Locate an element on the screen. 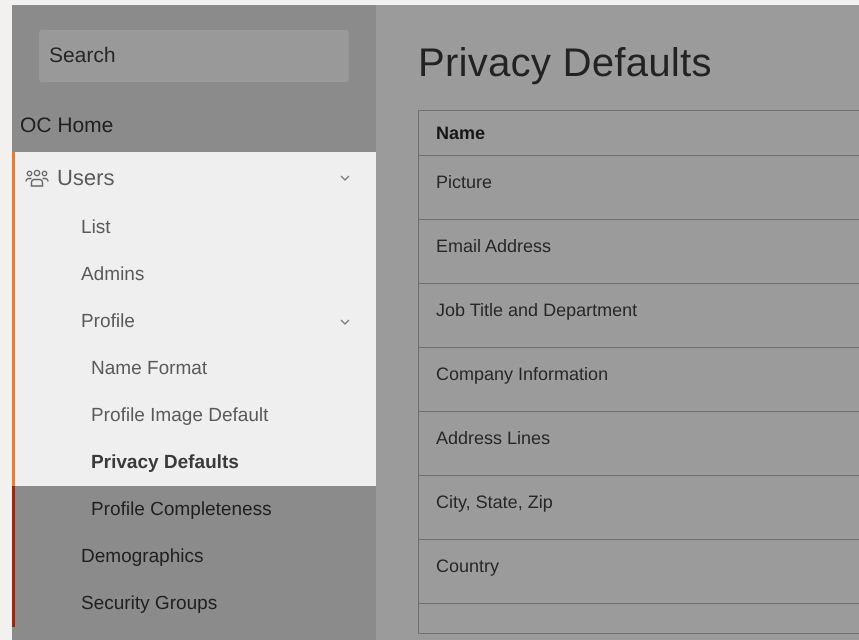 The width and height of the screenshot is (859, 640). table-cell: Address Lines is located at coordinates (638, 444).